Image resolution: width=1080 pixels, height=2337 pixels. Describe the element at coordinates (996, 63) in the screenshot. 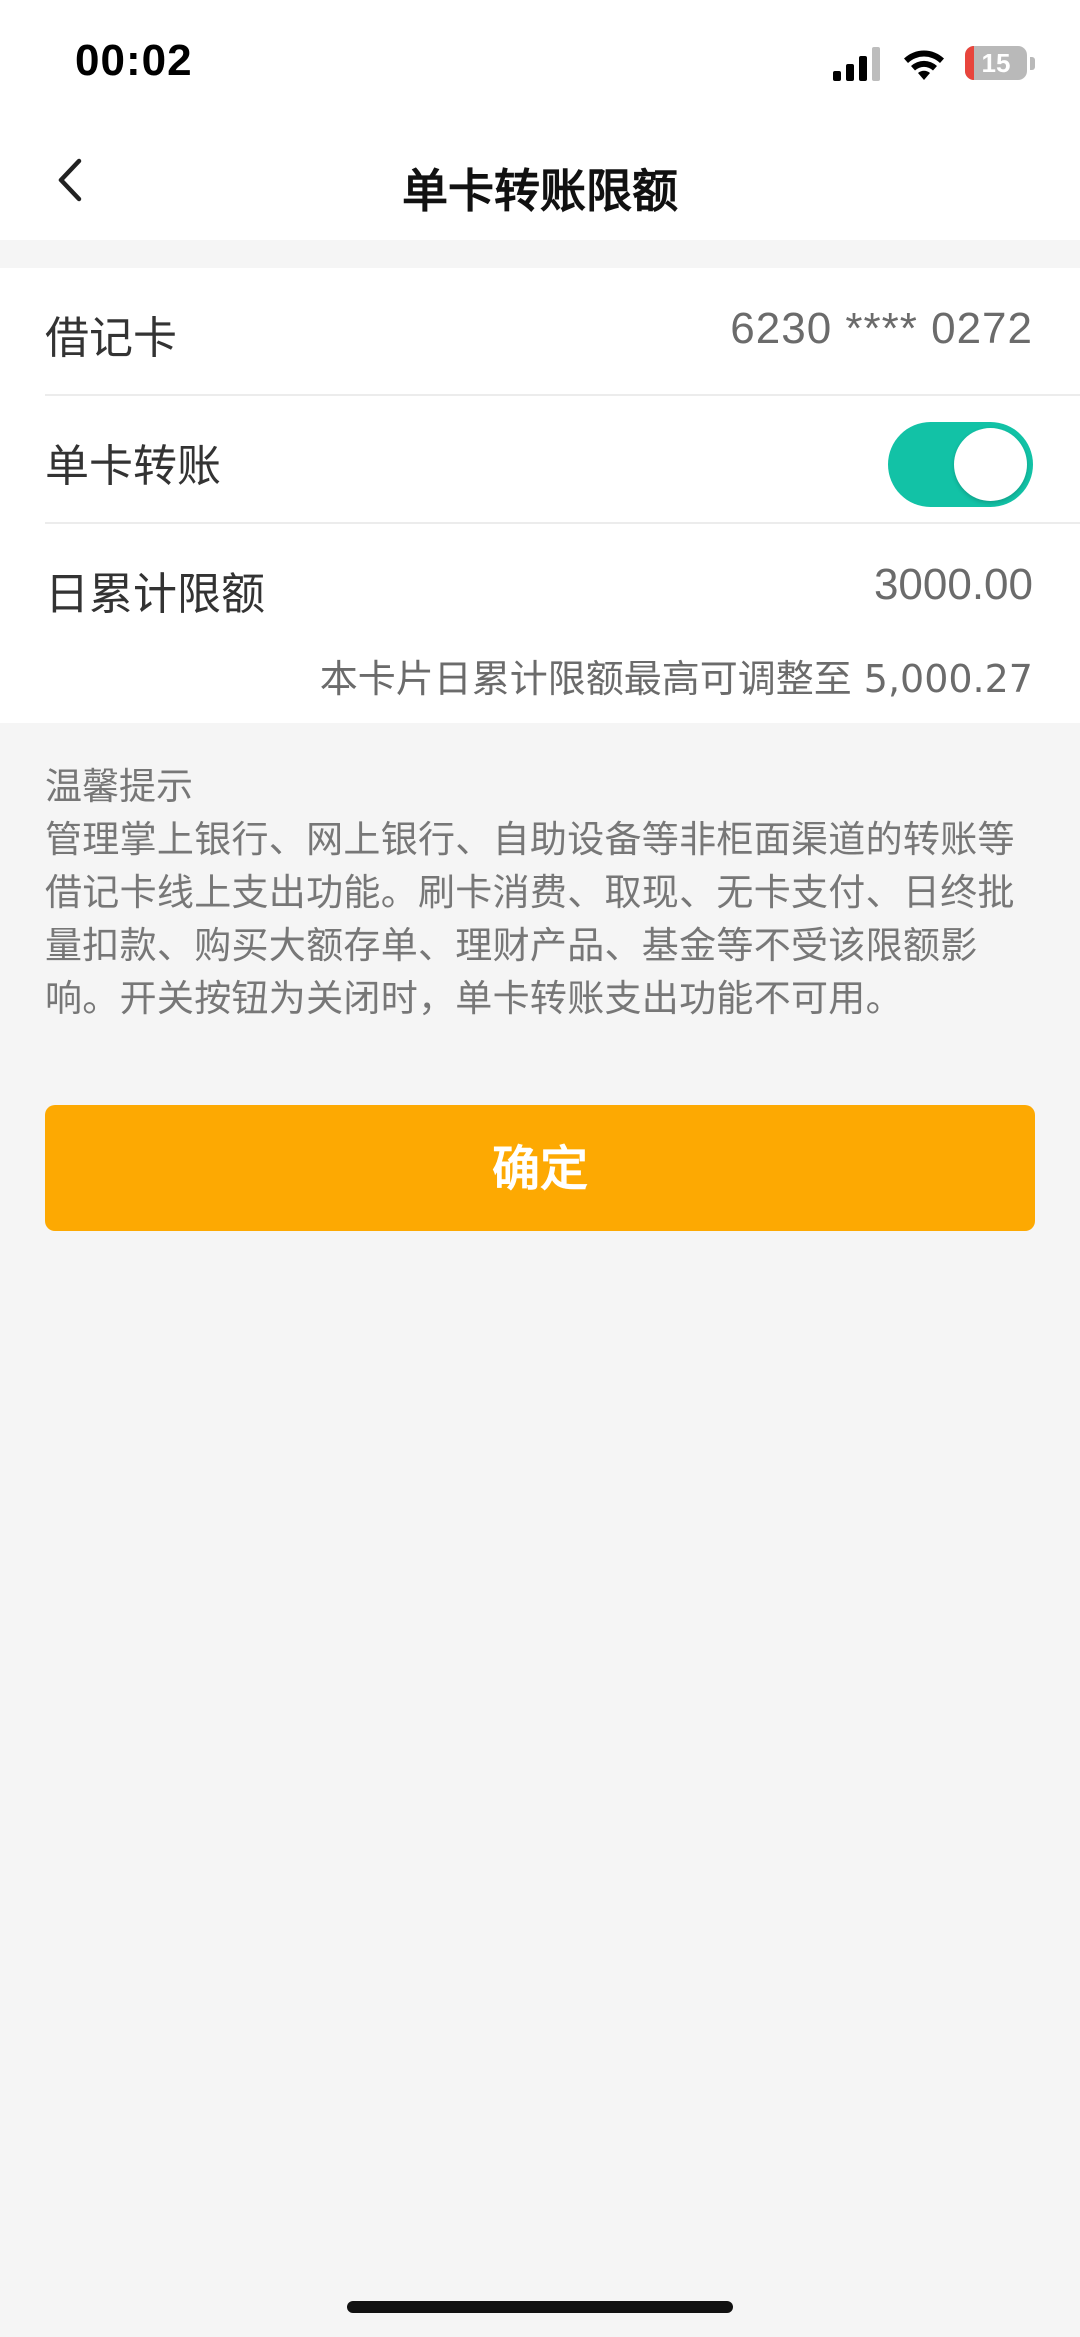

I see `battery-level: 15` at that location.